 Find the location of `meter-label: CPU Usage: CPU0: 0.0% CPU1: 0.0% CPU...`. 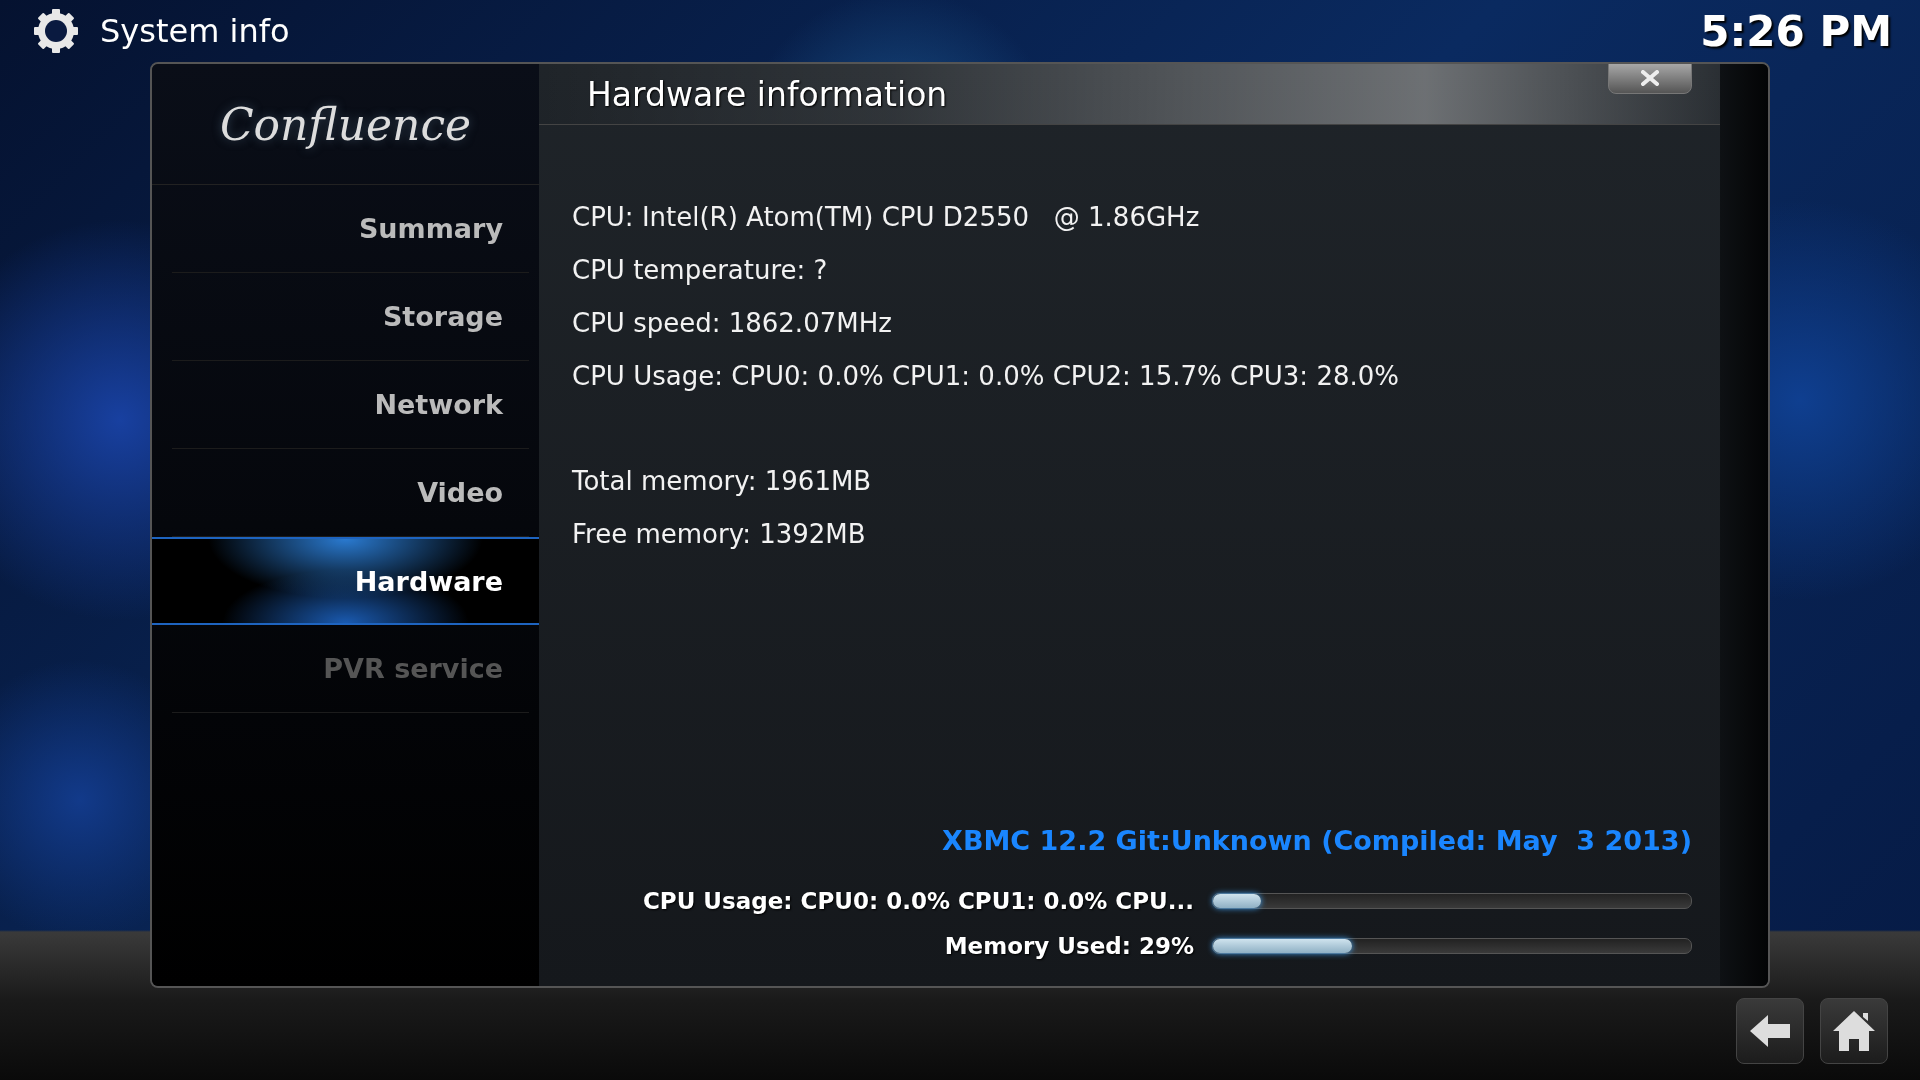

meter-label: CPU Usage: CPU0: 0.0% CPU1: 0.0% CPU... is located at coordinates (918, 900).